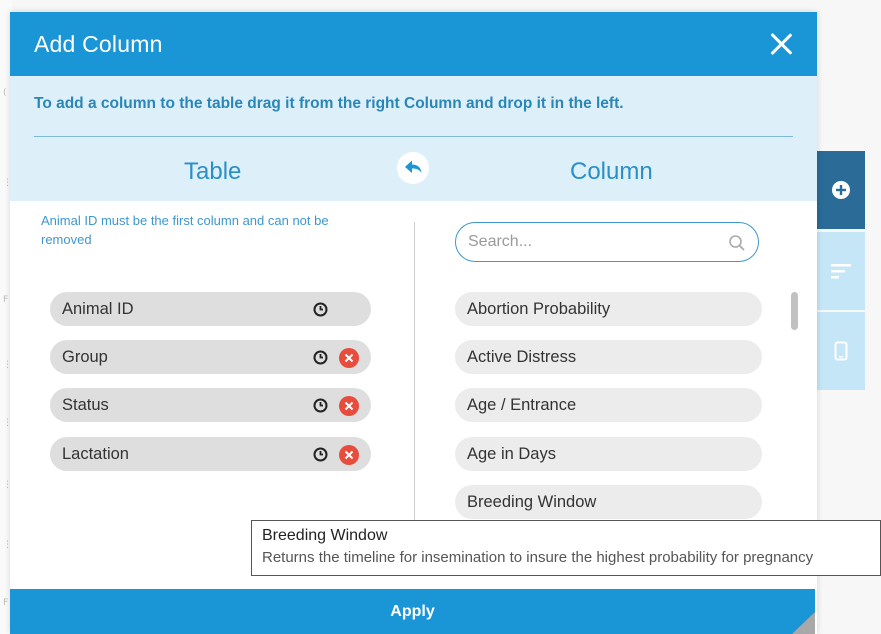 This screenshot has width=881, height=634. What do you see at coordinates (532, 501) in the screenshot?
I see `available-column-label: Breeding Window` at bounding box center [532, 501].